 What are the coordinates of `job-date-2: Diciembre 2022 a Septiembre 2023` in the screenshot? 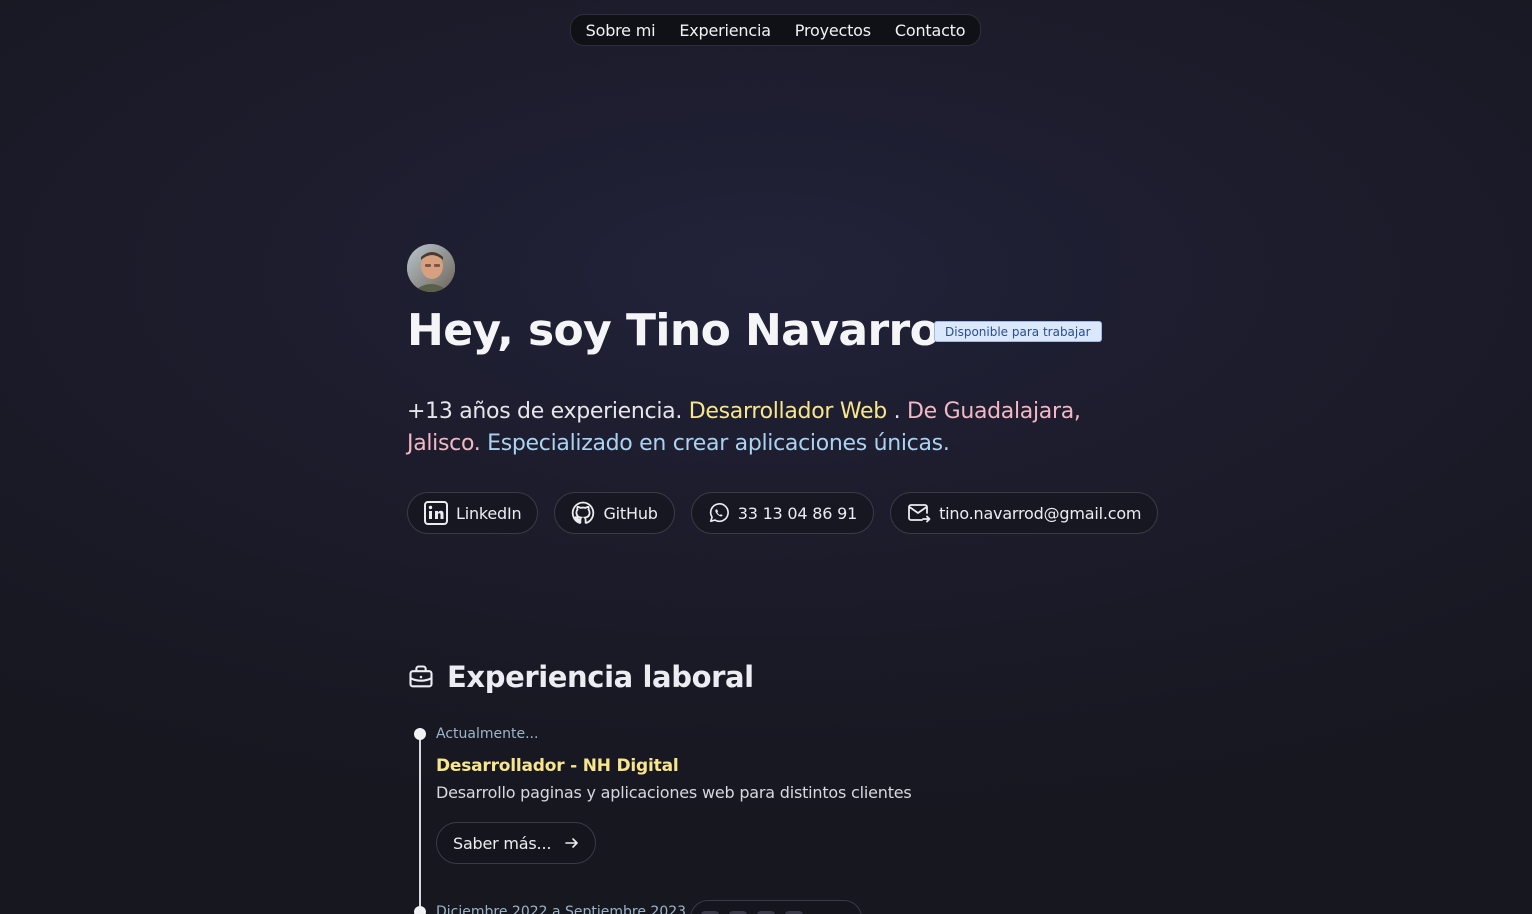 It's located at (561, 909).